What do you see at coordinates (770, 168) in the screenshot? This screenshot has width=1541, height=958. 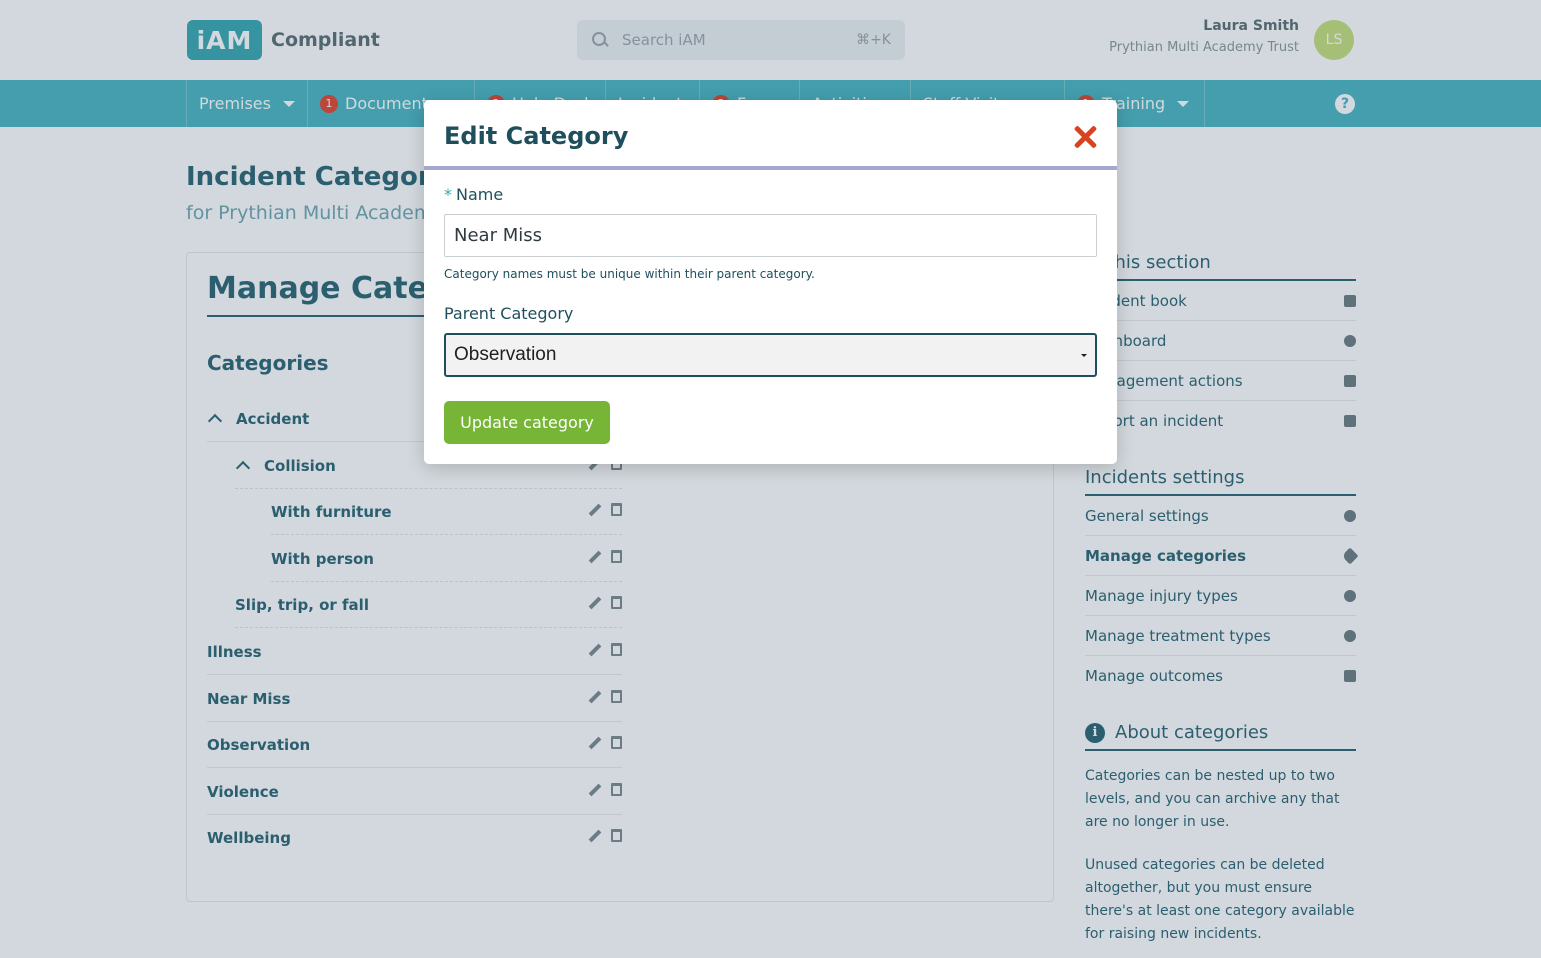 I see `modal-divider` at bounding box center [770, 168].